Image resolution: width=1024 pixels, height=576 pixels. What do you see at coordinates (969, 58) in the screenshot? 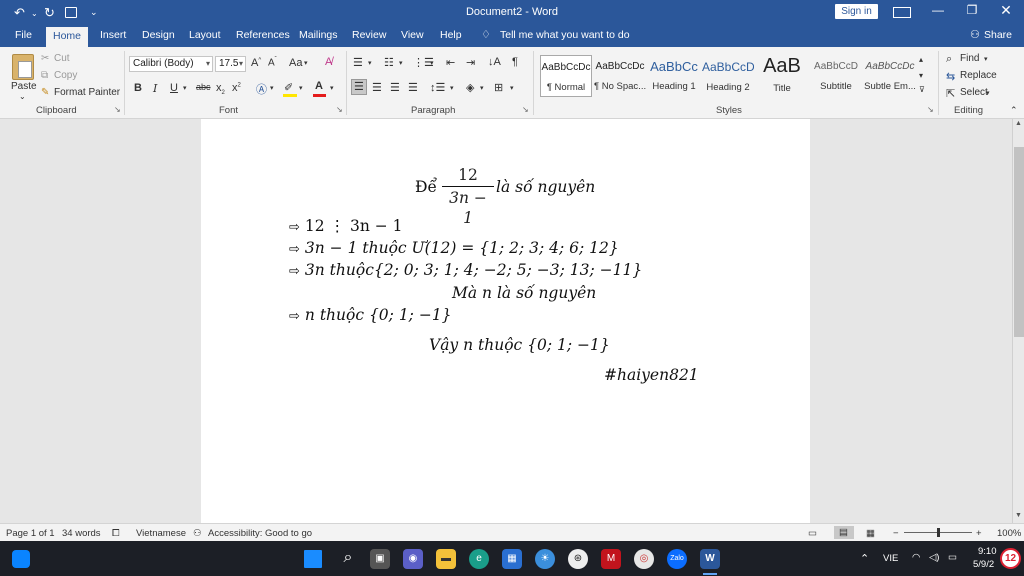
I see `find-button: Find` at bounding box center [969, 58].